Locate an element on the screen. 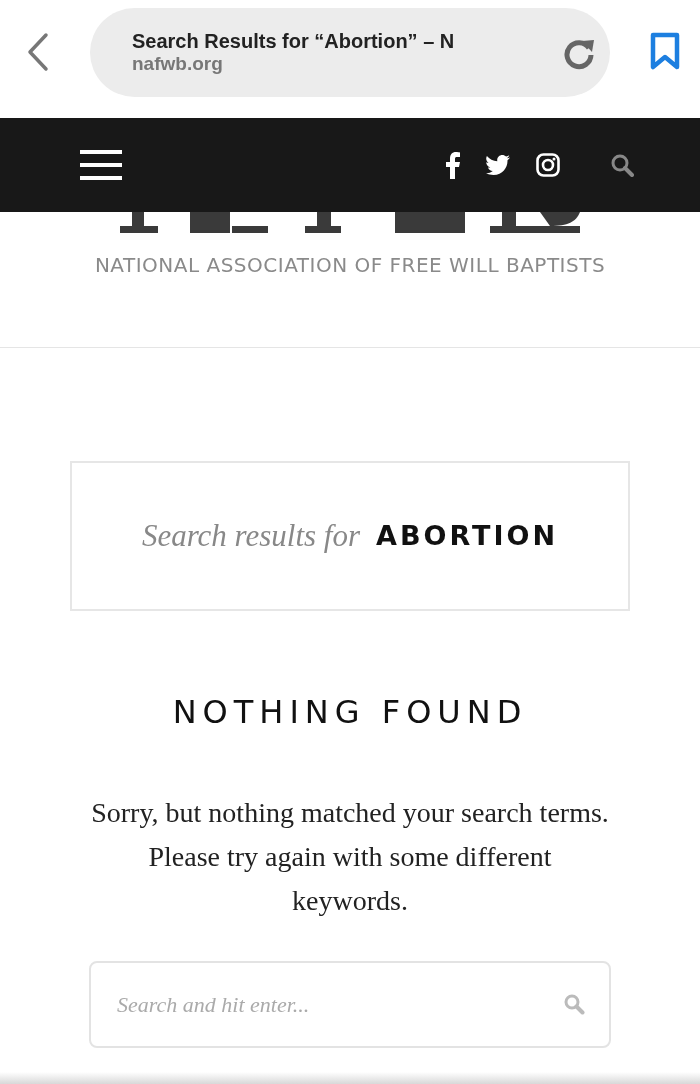  search-icon is located at coordinates (622, 165).